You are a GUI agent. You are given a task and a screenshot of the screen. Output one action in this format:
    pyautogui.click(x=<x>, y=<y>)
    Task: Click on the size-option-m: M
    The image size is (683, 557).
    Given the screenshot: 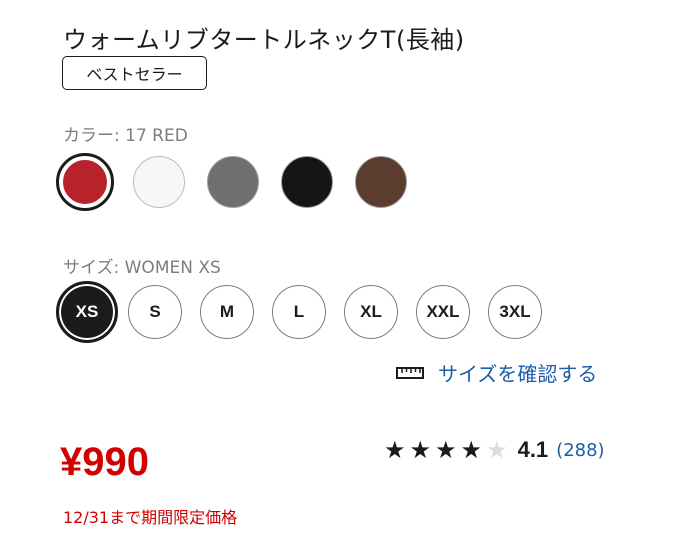 What is the action you would take?
    pyautogui.click(x=227, y=312)
    